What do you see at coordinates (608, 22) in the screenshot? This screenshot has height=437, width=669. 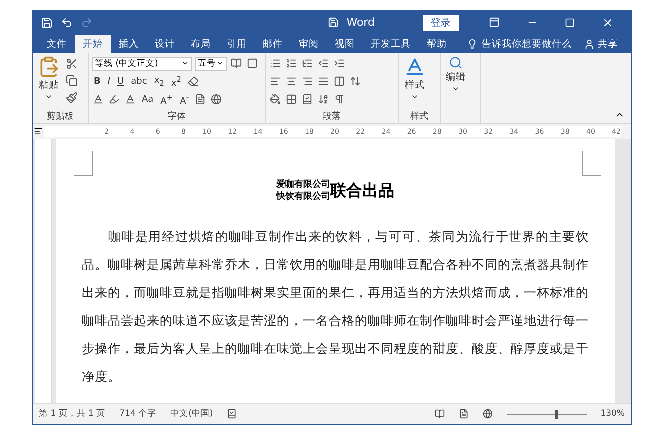 I see `close-icon` at bounding box center [608, 22].